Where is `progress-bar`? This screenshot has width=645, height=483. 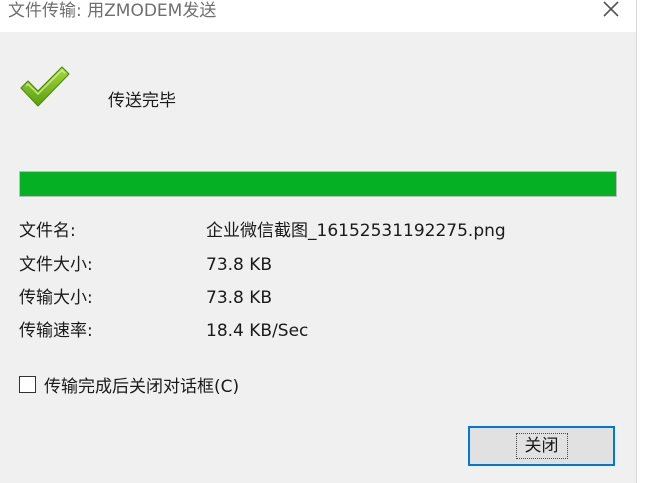
progress-bar is located at coordinates (318, 184).